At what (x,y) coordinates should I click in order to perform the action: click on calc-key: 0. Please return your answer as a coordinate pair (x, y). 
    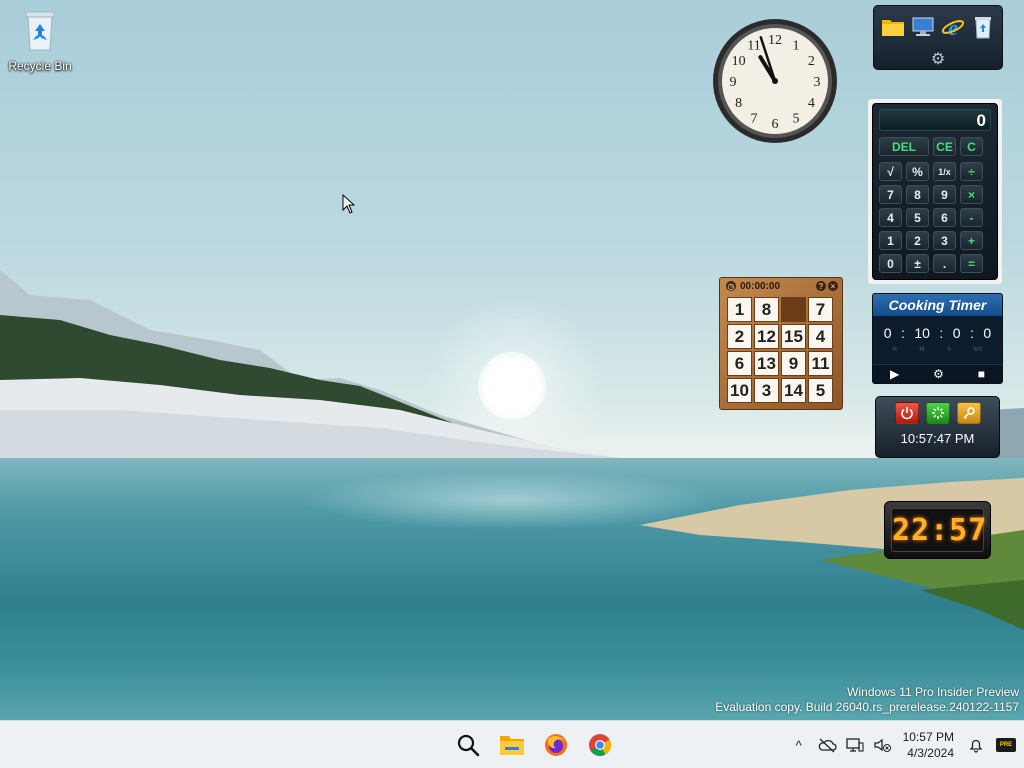
    Looking at the image, I should click on (890, 263).